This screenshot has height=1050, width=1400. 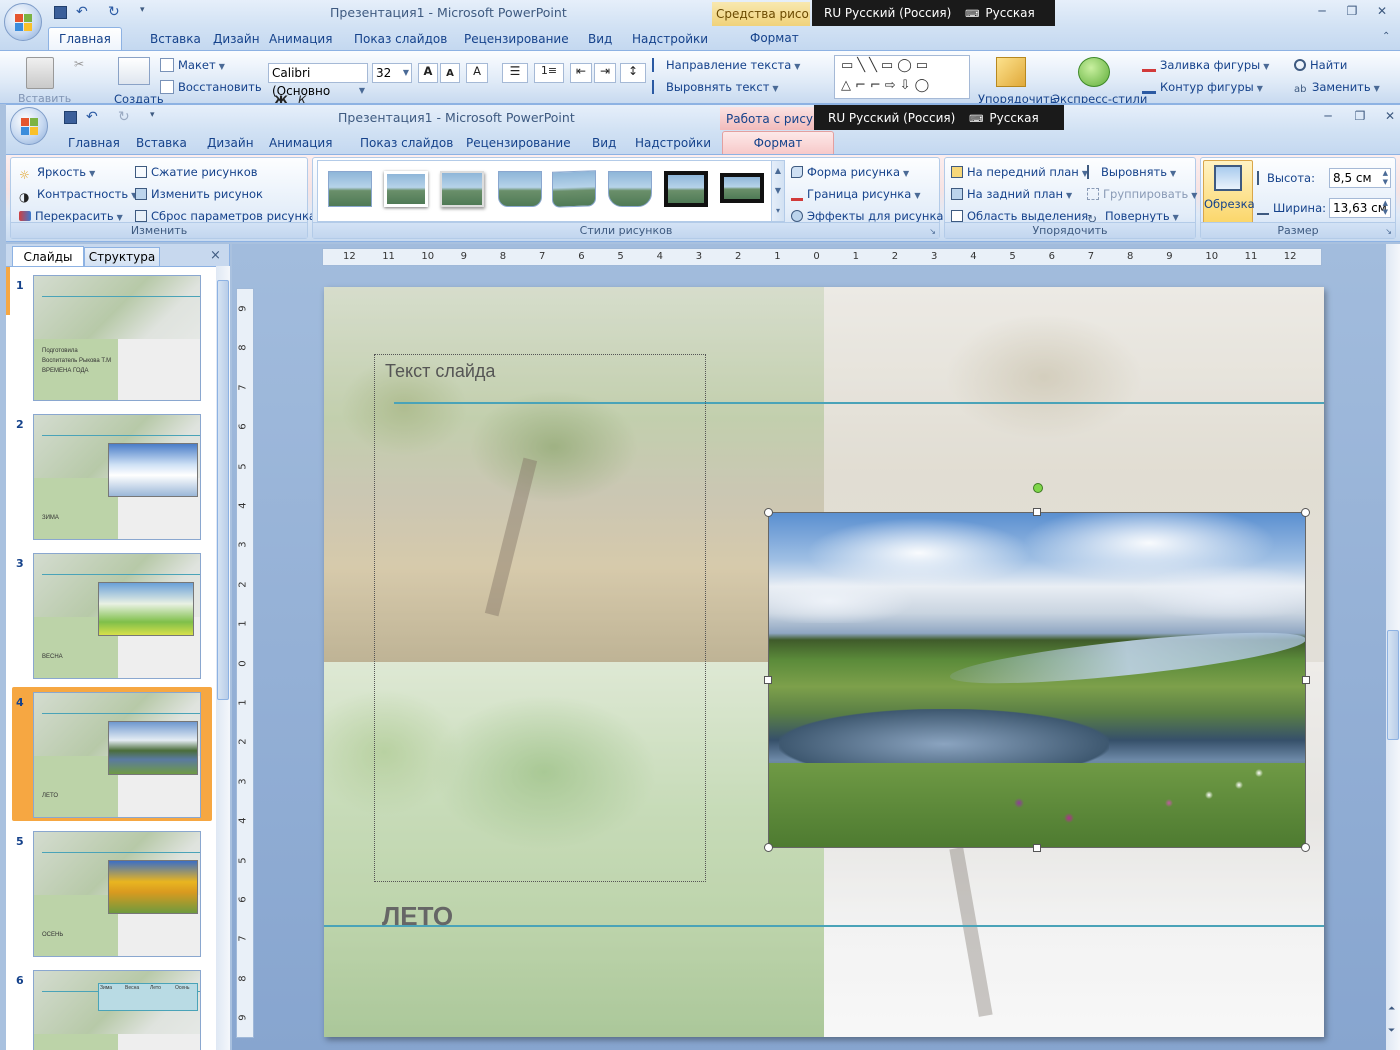 I want to click on back-maximize-button: ❐, so click(x=1352, y=11).